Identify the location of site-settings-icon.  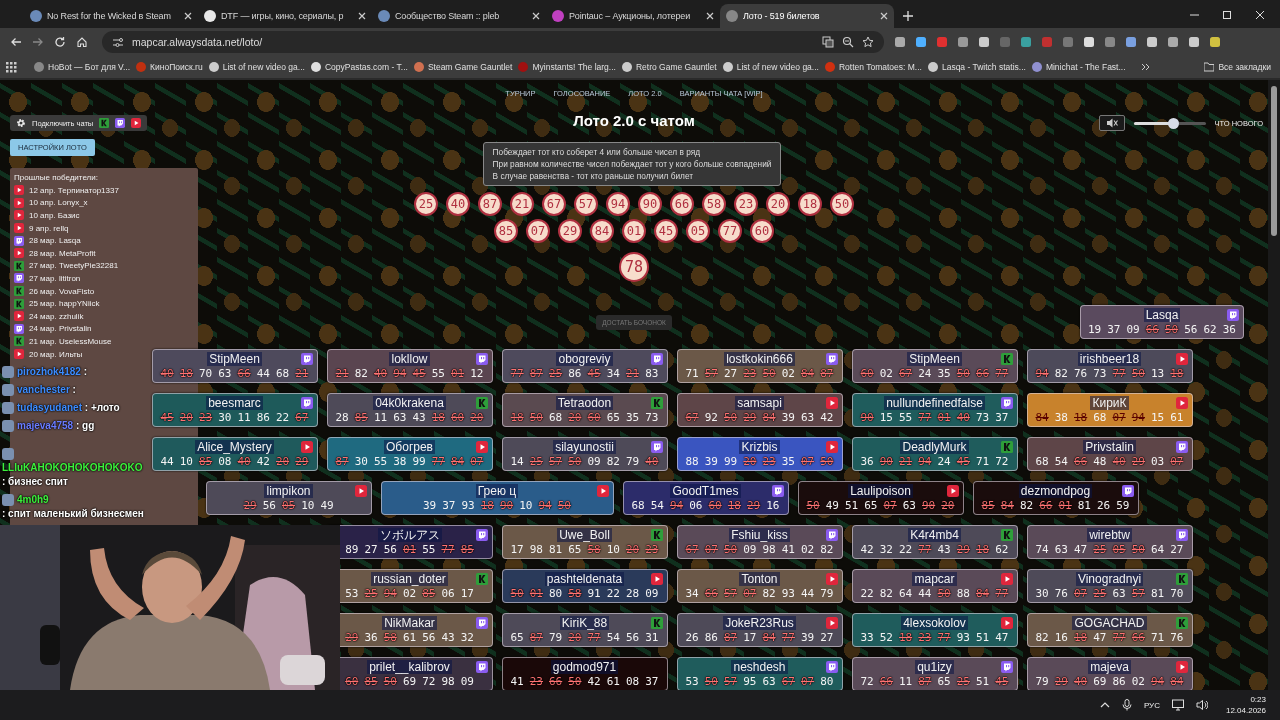
(118, 42).